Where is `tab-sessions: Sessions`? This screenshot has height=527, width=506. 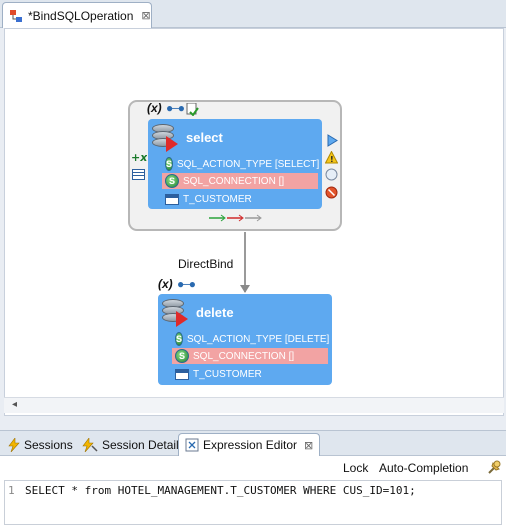 tab-sessions: Sessions is located at coordinates (40, 444).